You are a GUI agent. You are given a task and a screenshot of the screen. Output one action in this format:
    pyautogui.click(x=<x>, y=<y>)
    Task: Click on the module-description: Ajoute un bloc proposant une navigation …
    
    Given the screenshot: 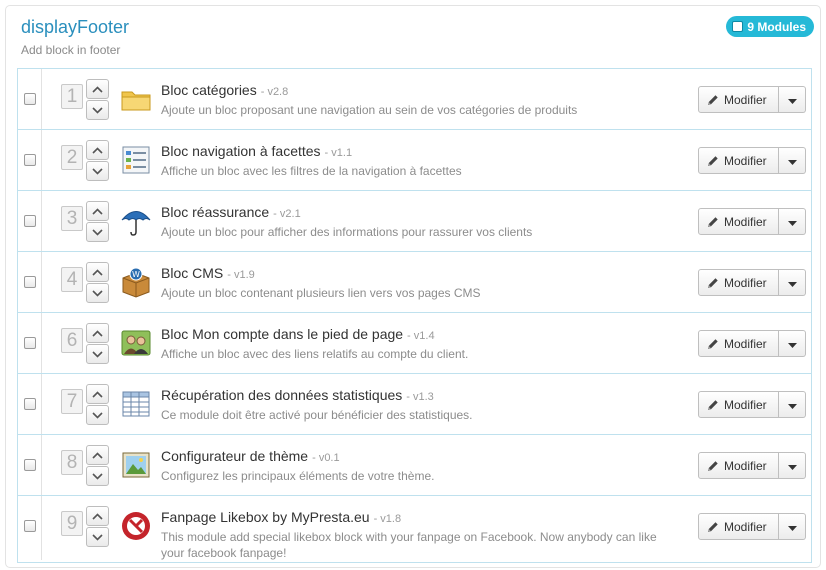 What is the action you would take?
    pyautogui.click(x=369, y=110)
    